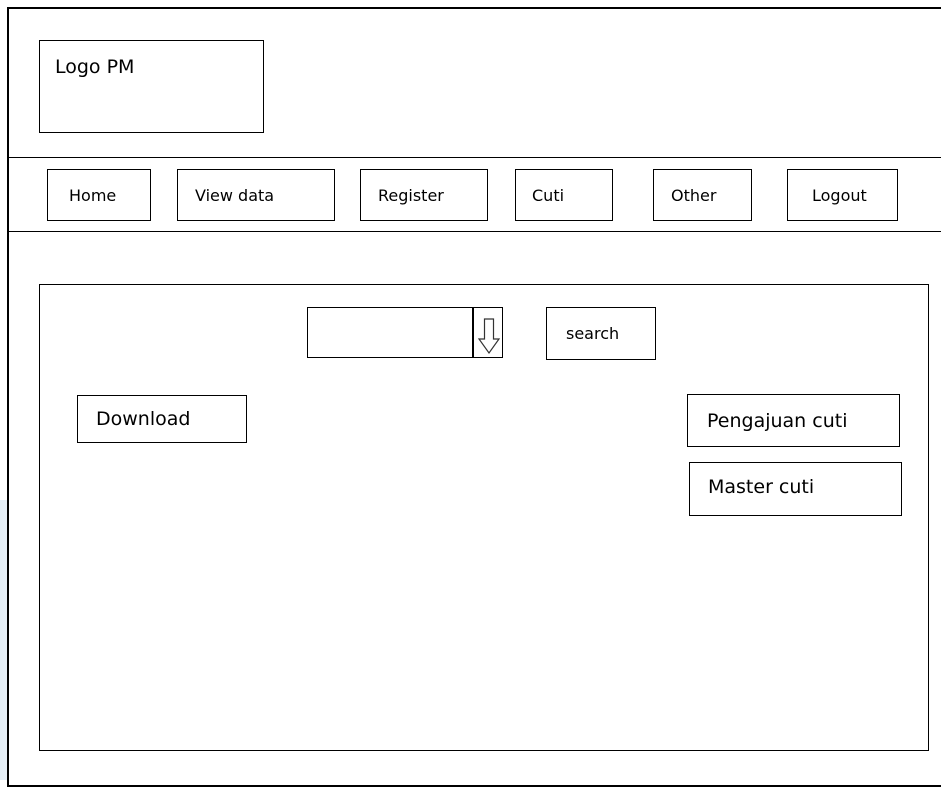  Describe the element at coordinates (143, 419) in the screenshot. I see `download-button-label: Download` at that location.